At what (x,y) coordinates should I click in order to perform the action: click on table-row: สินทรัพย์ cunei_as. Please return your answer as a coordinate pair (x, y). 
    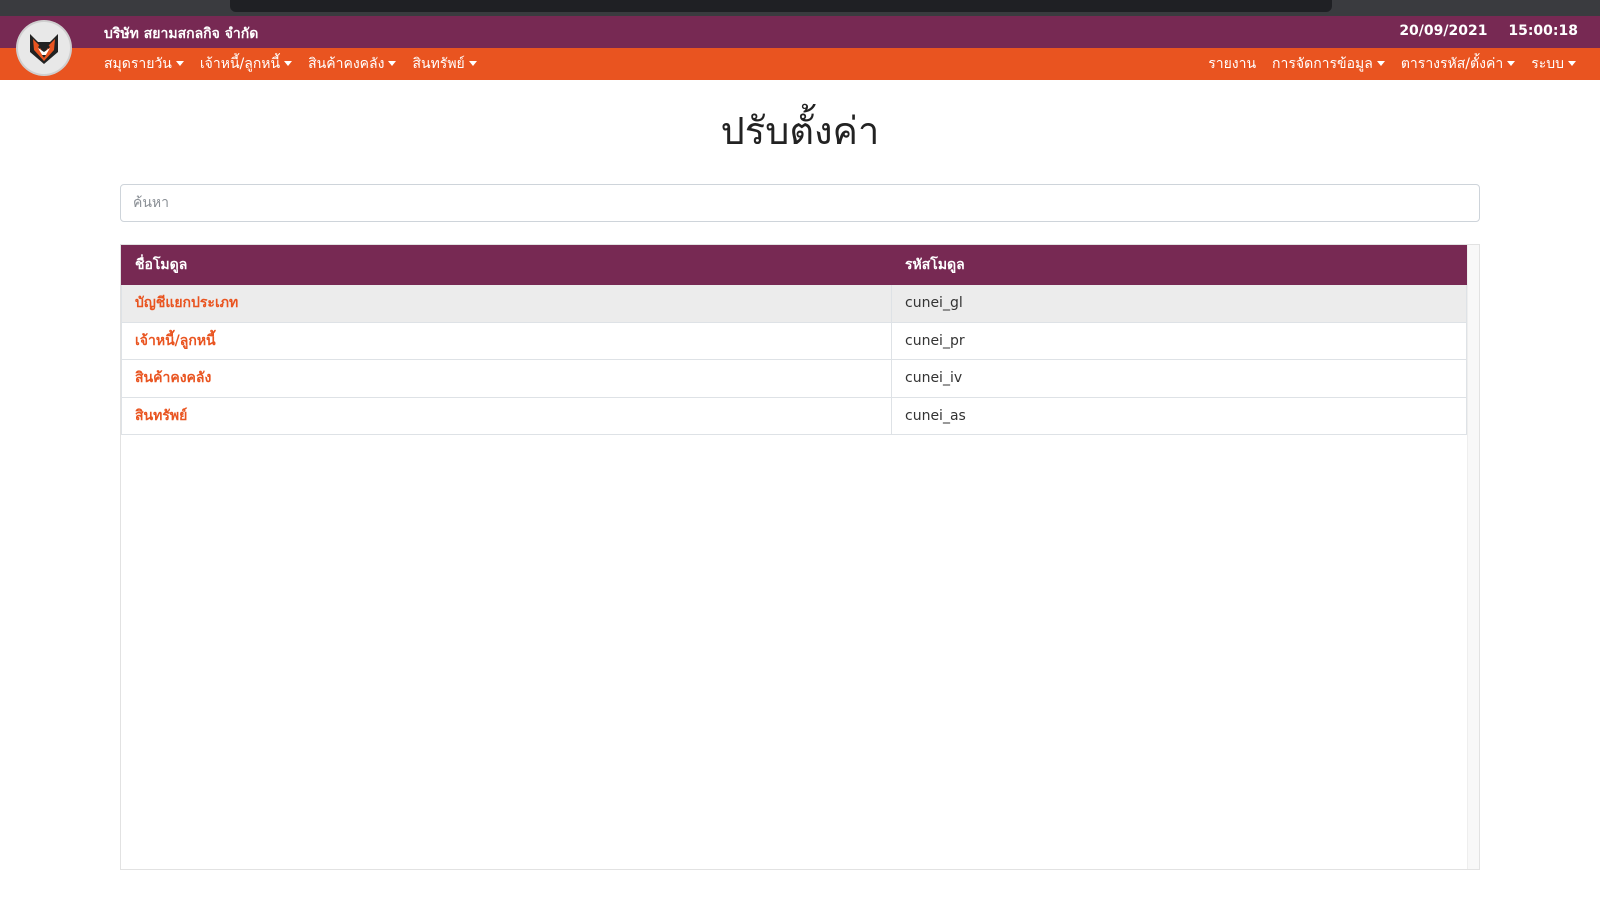
    Looking at the image, I should click on (794, 415).